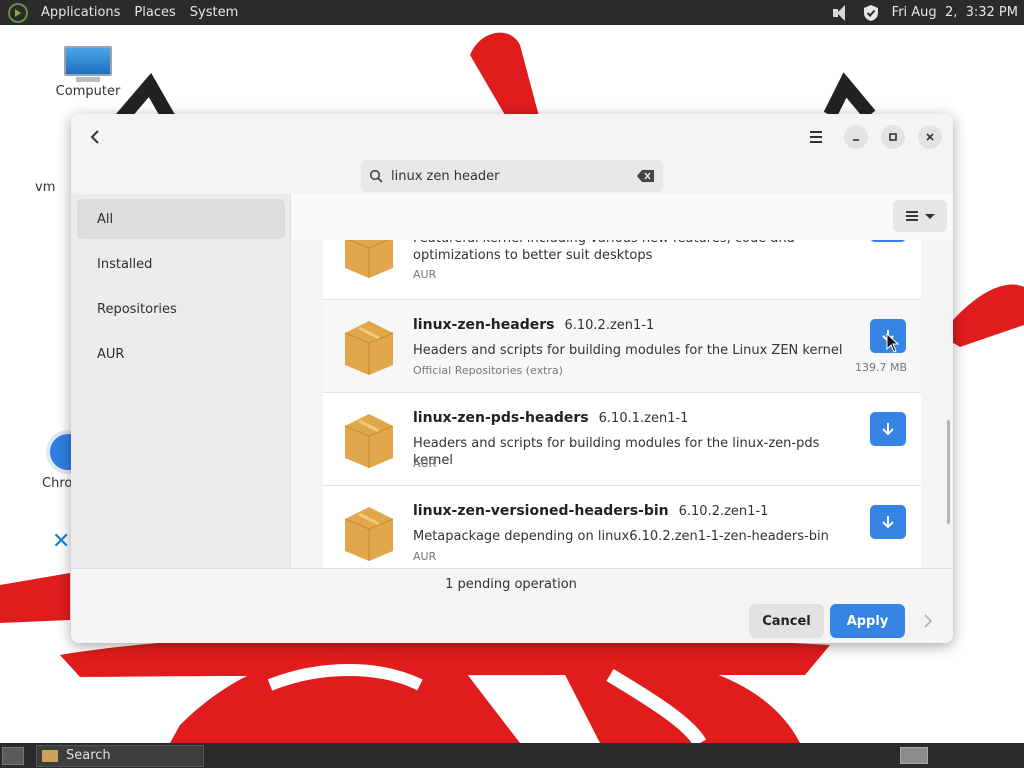 The width and height of the screenshot is (1024, 768). Describe the element at coordinates (911, 216) in the screenshot. I see `list-view-icon` at that location.